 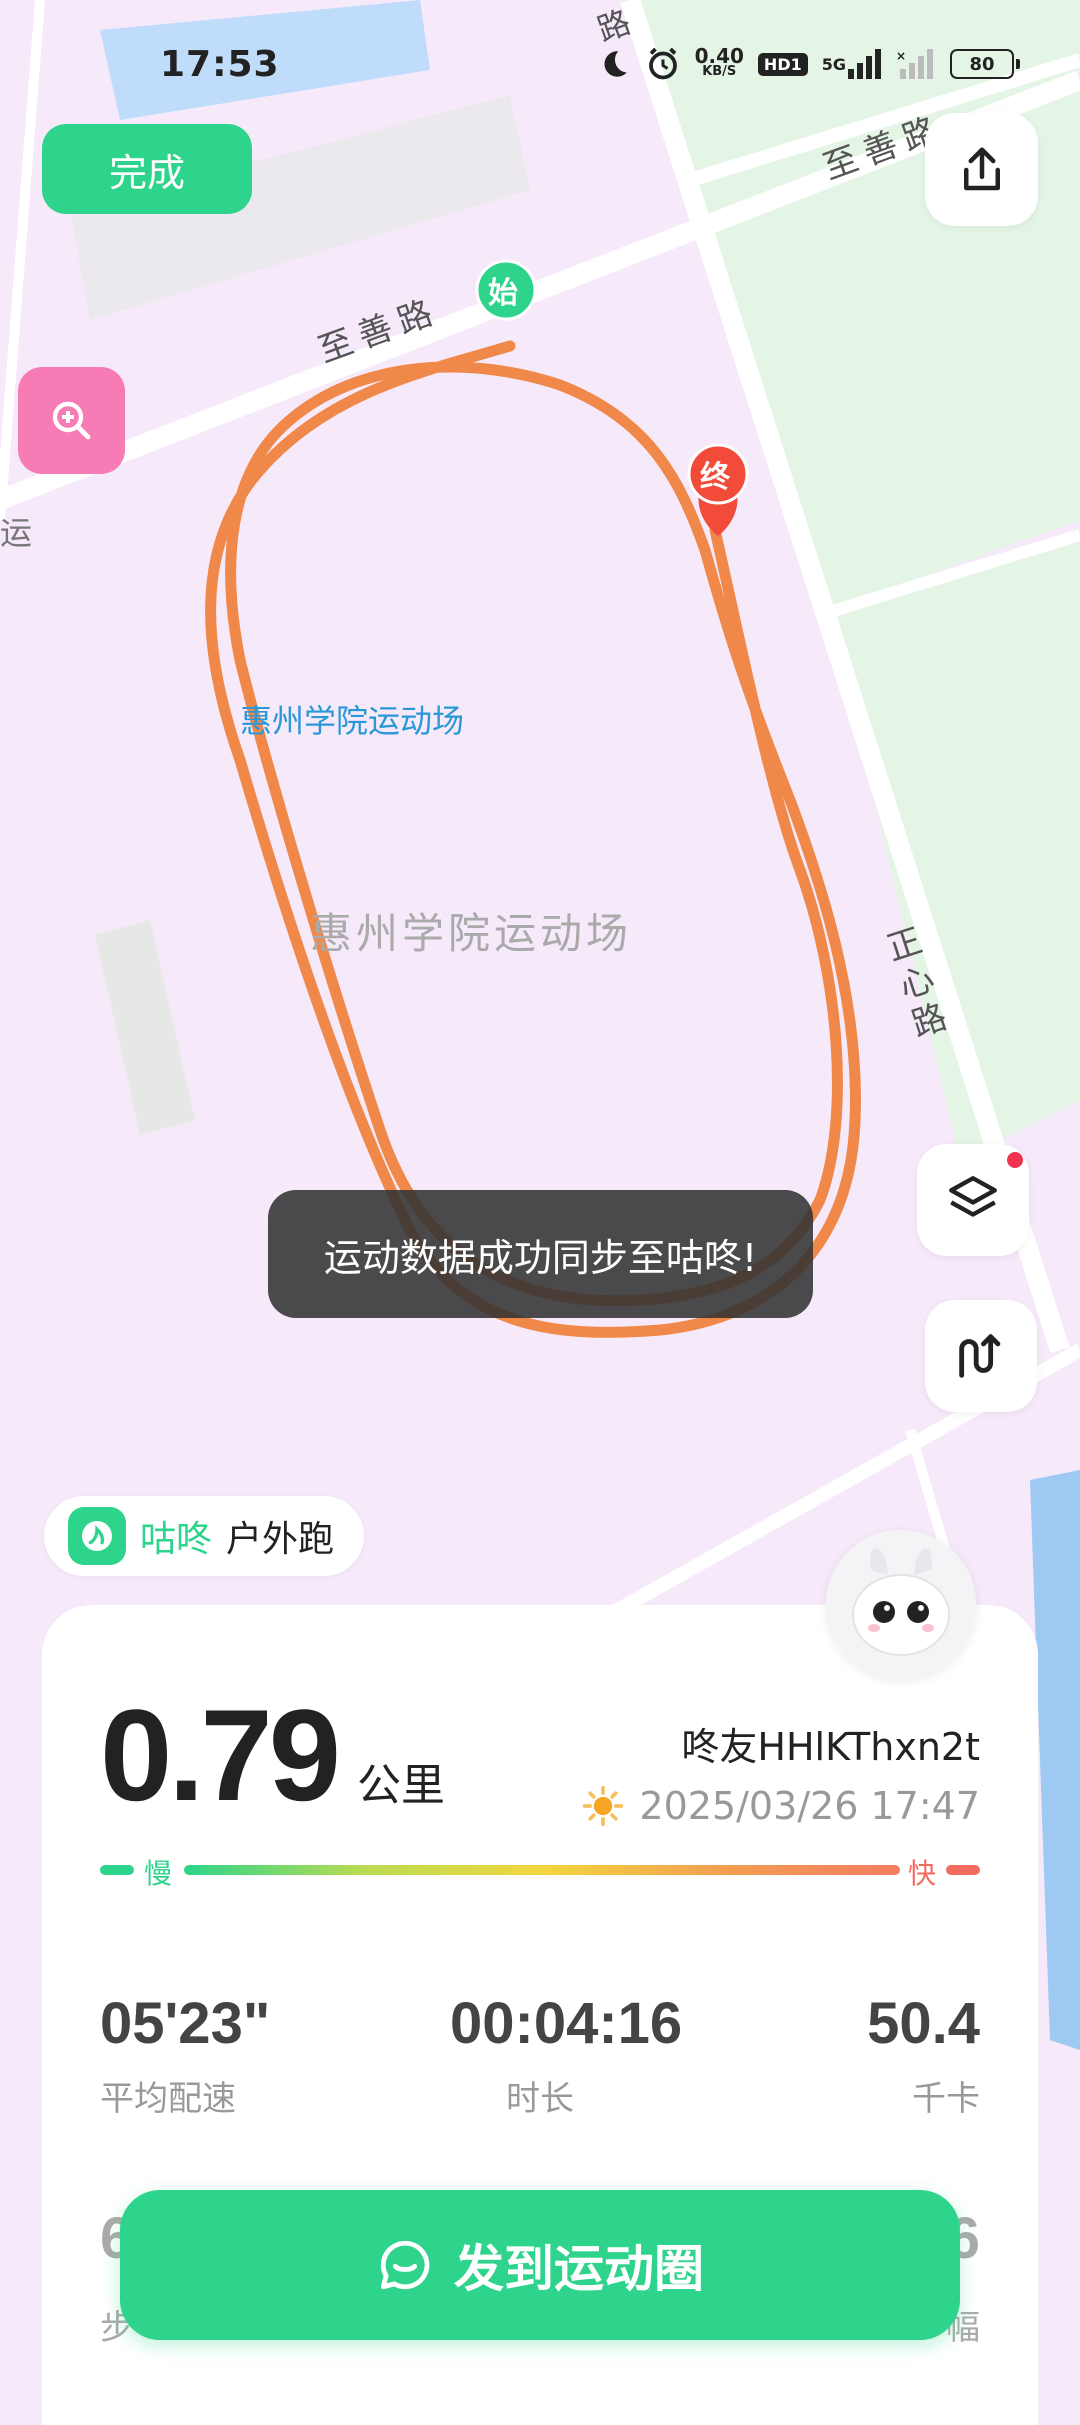 I want to click on alarm-icon, so click(x=663, y=64).